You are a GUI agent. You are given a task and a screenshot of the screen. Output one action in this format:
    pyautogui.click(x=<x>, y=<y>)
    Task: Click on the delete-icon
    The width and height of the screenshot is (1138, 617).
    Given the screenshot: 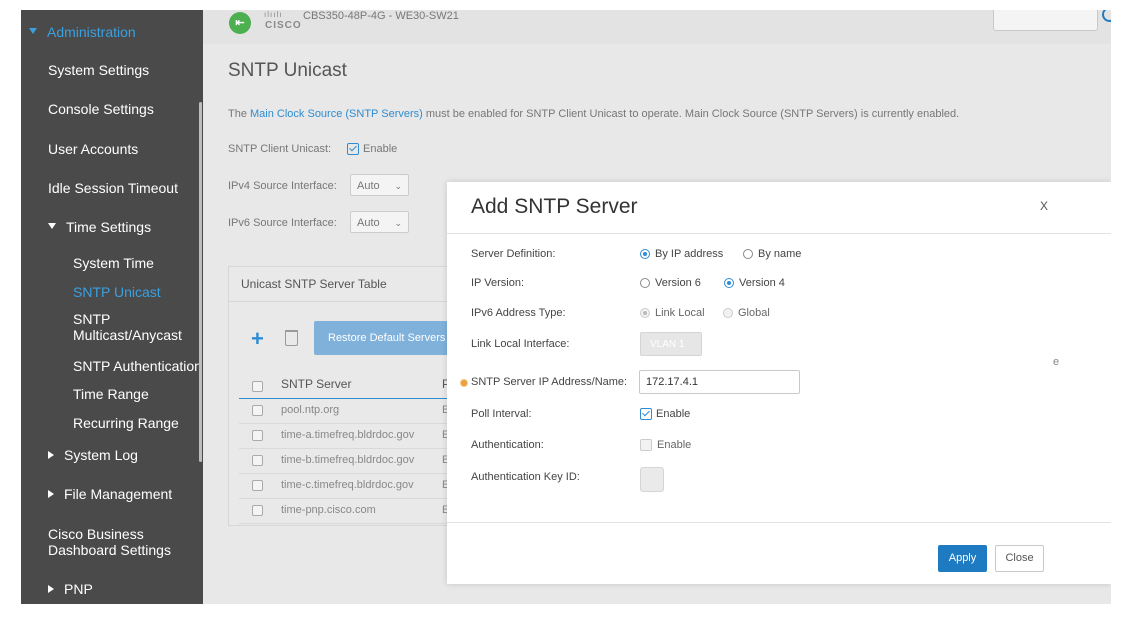 What is the action you would take?
    pyautogui.click(x=291, y=338)
    